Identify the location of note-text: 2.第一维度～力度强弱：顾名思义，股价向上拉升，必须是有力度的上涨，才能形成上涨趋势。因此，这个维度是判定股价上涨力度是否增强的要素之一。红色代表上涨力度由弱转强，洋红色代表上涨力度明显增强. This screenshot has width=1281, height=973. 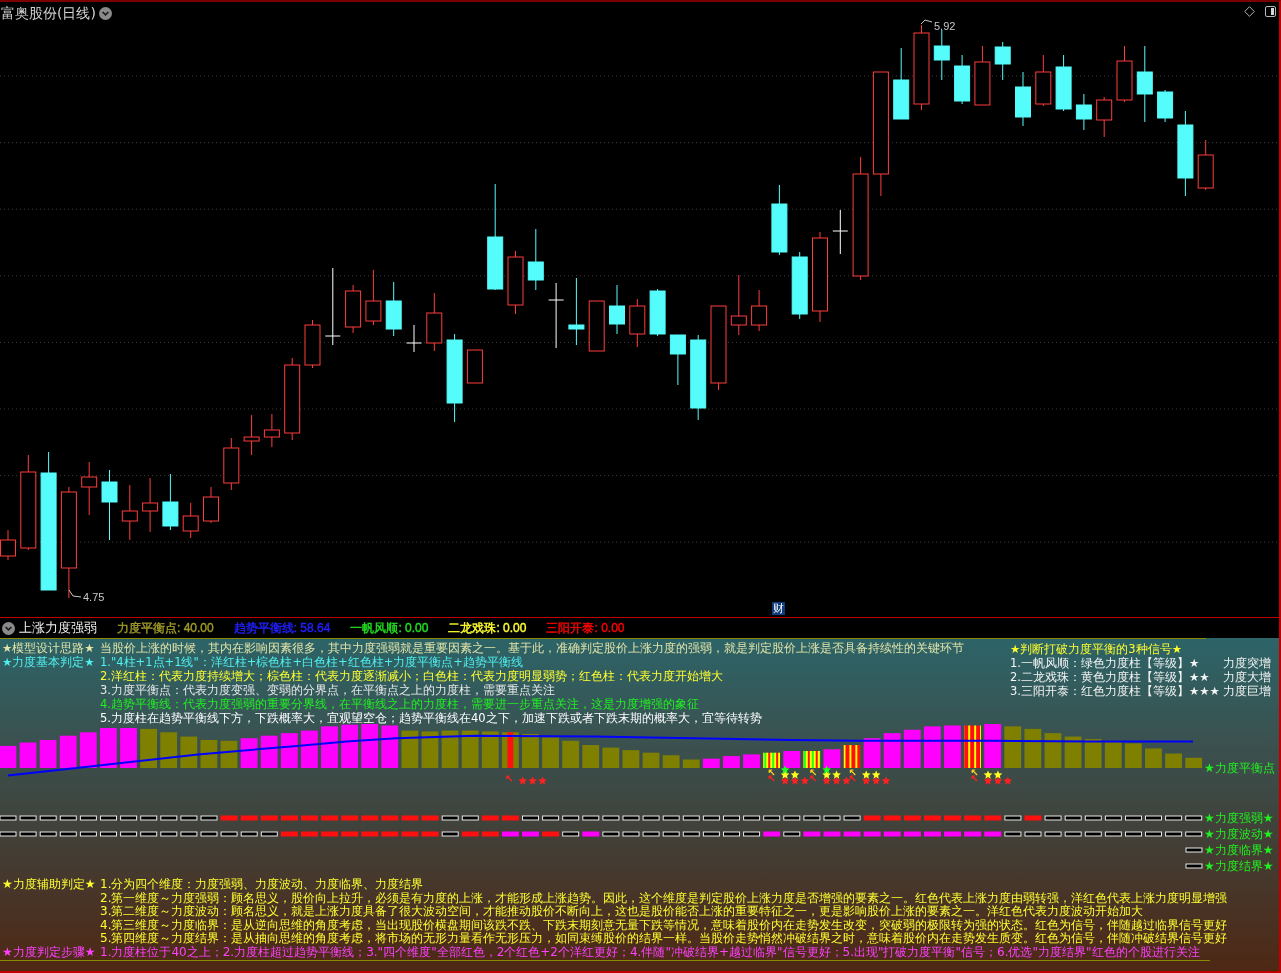
(664, 898).